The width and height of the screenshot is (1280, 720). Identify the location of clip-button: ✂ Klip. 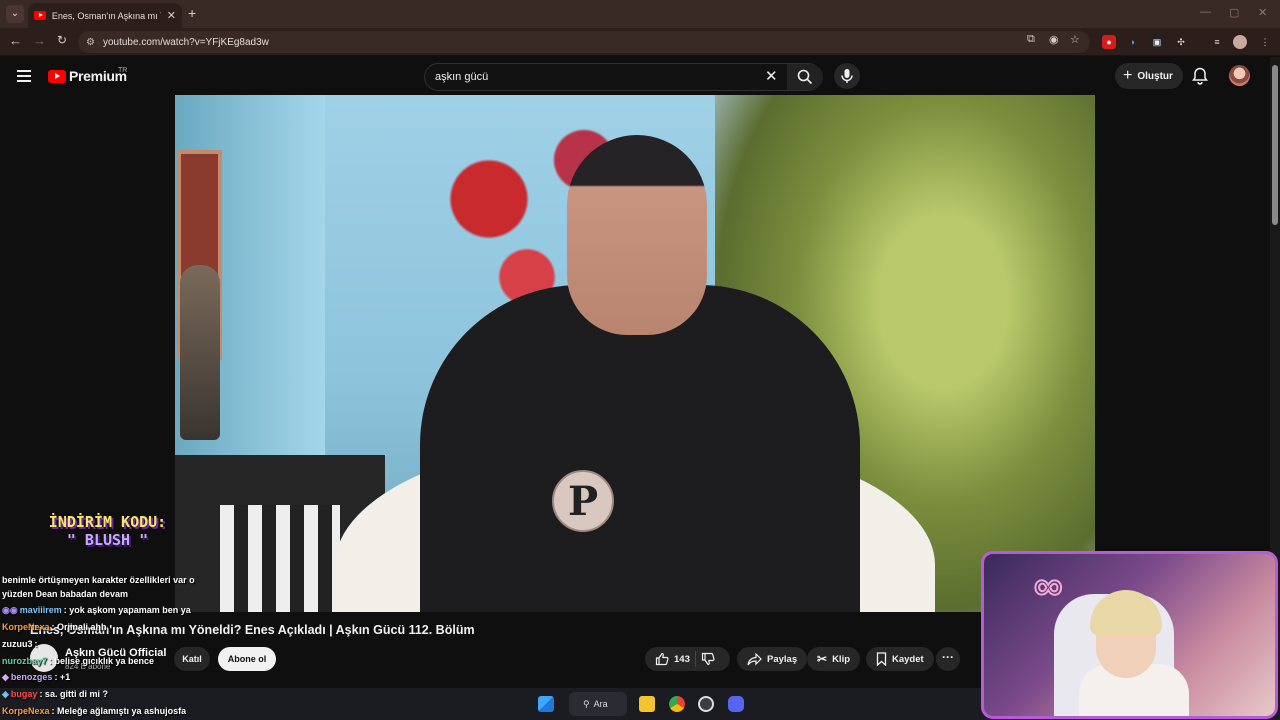
(834, 659).